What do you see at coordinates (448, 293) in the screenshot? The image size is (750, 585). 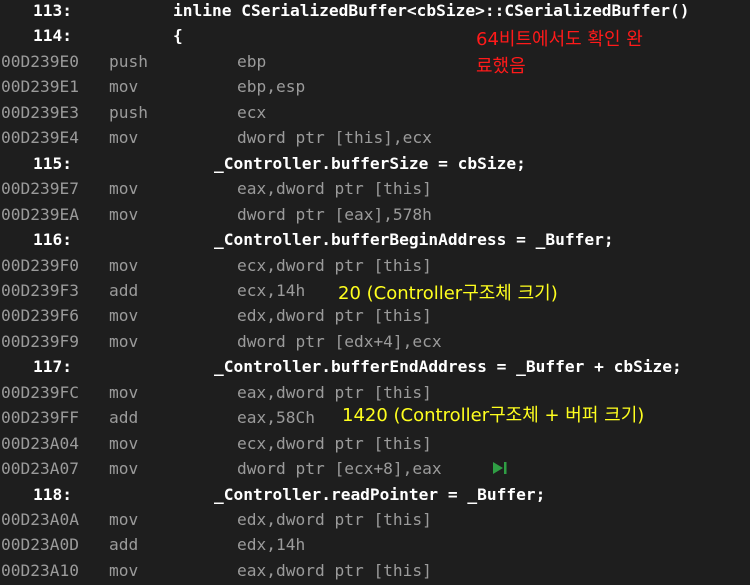 I see `annotation-add-14h: 20 (Controller구조체 크기)` at bounding box center [448, 293].